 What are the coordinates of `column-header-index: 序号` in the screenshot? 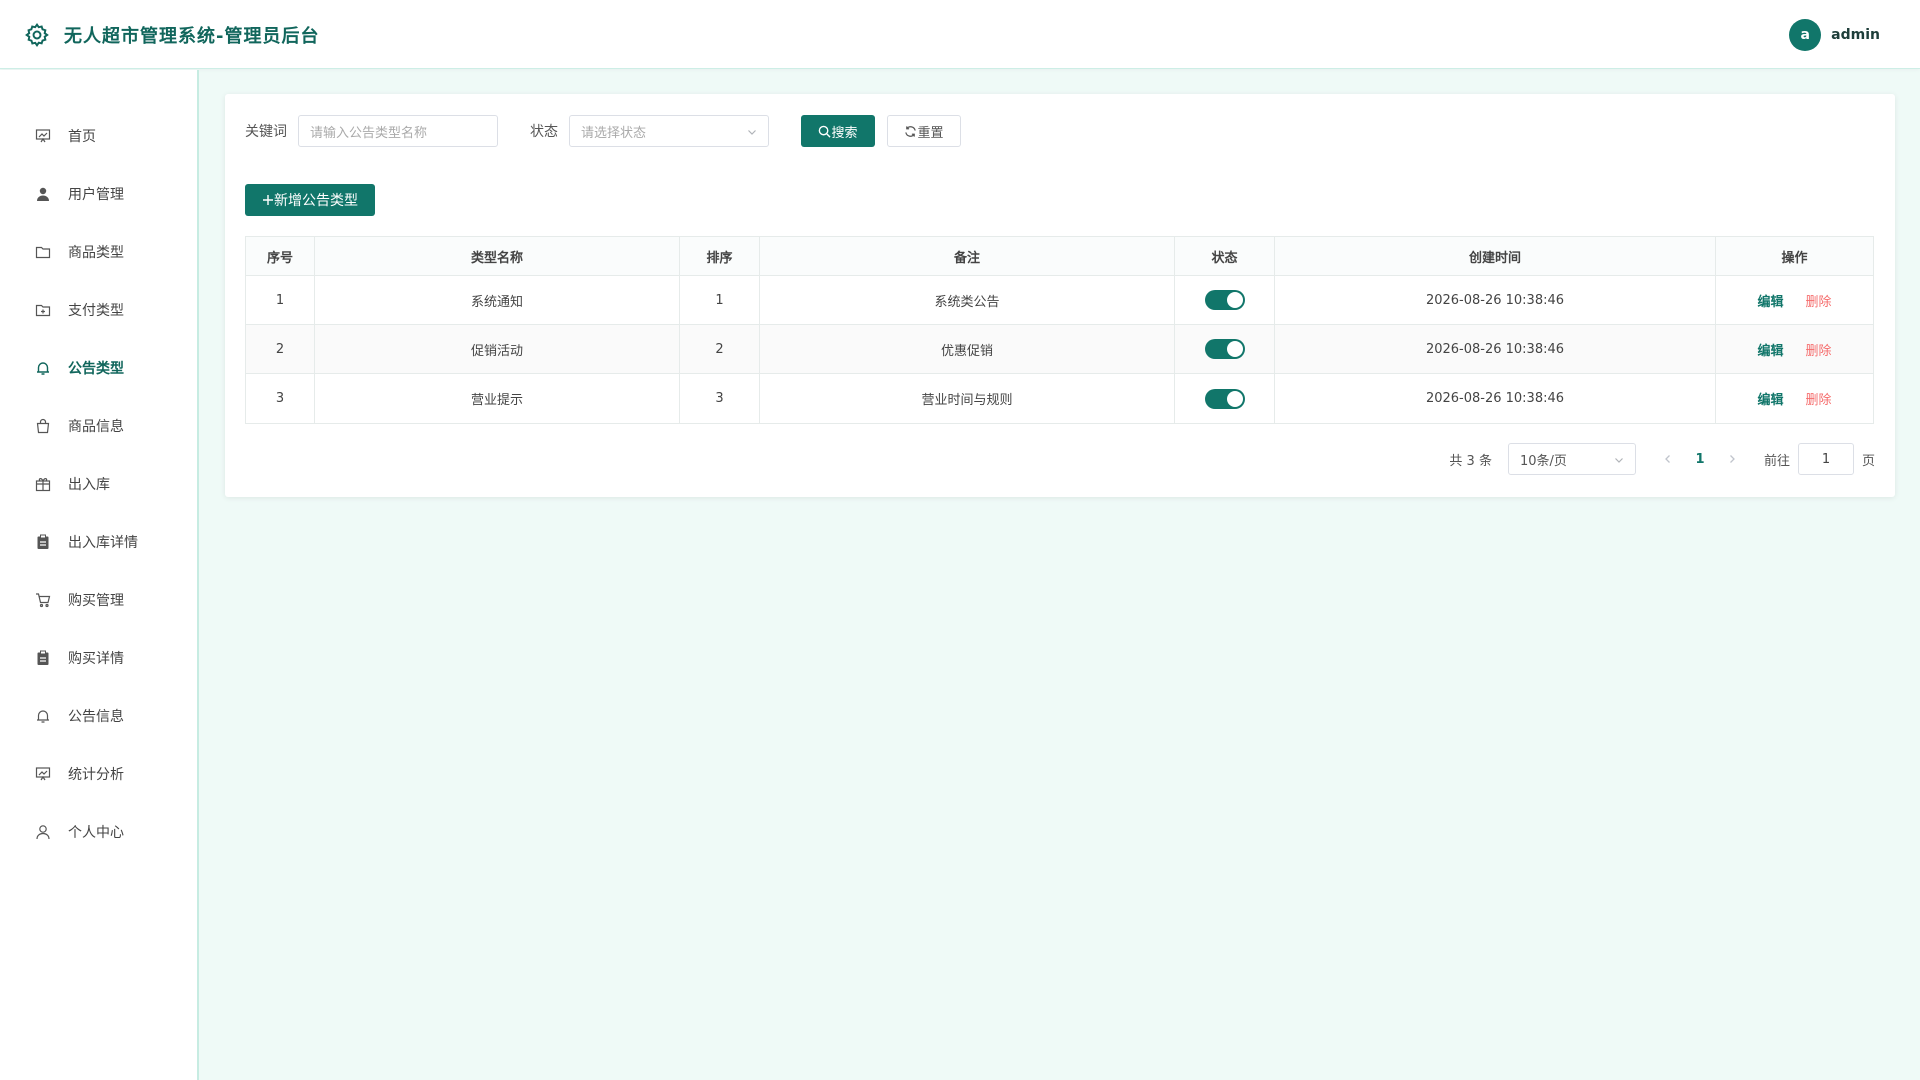 It's located at (280, 256).